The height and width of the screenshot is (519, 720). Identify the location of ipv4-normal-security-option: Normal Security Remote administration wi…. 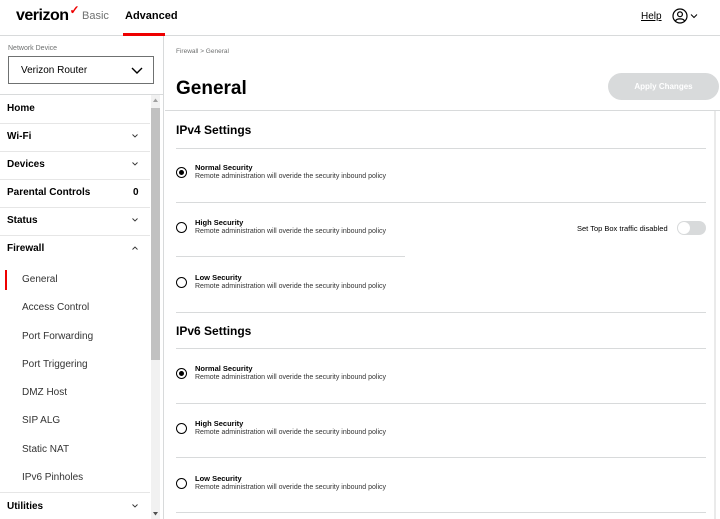
(441, 183).